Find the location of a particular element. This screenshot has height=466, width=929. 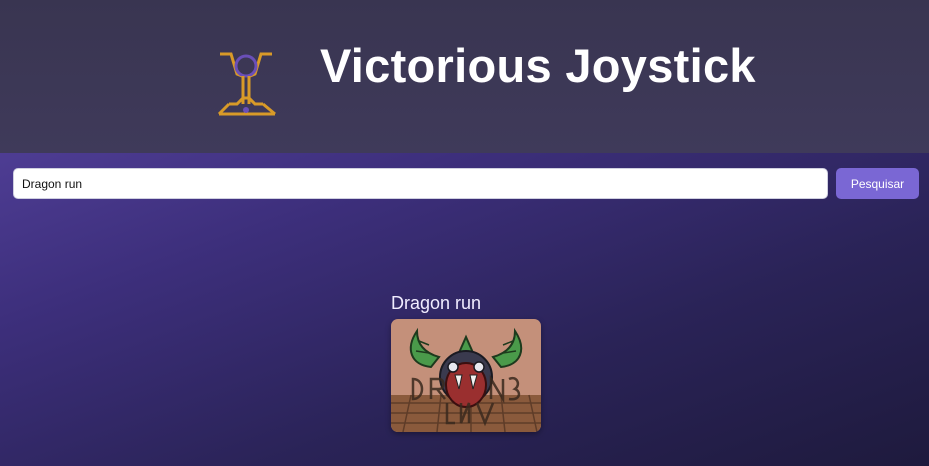

search-input is located at coordinates (420, 183).